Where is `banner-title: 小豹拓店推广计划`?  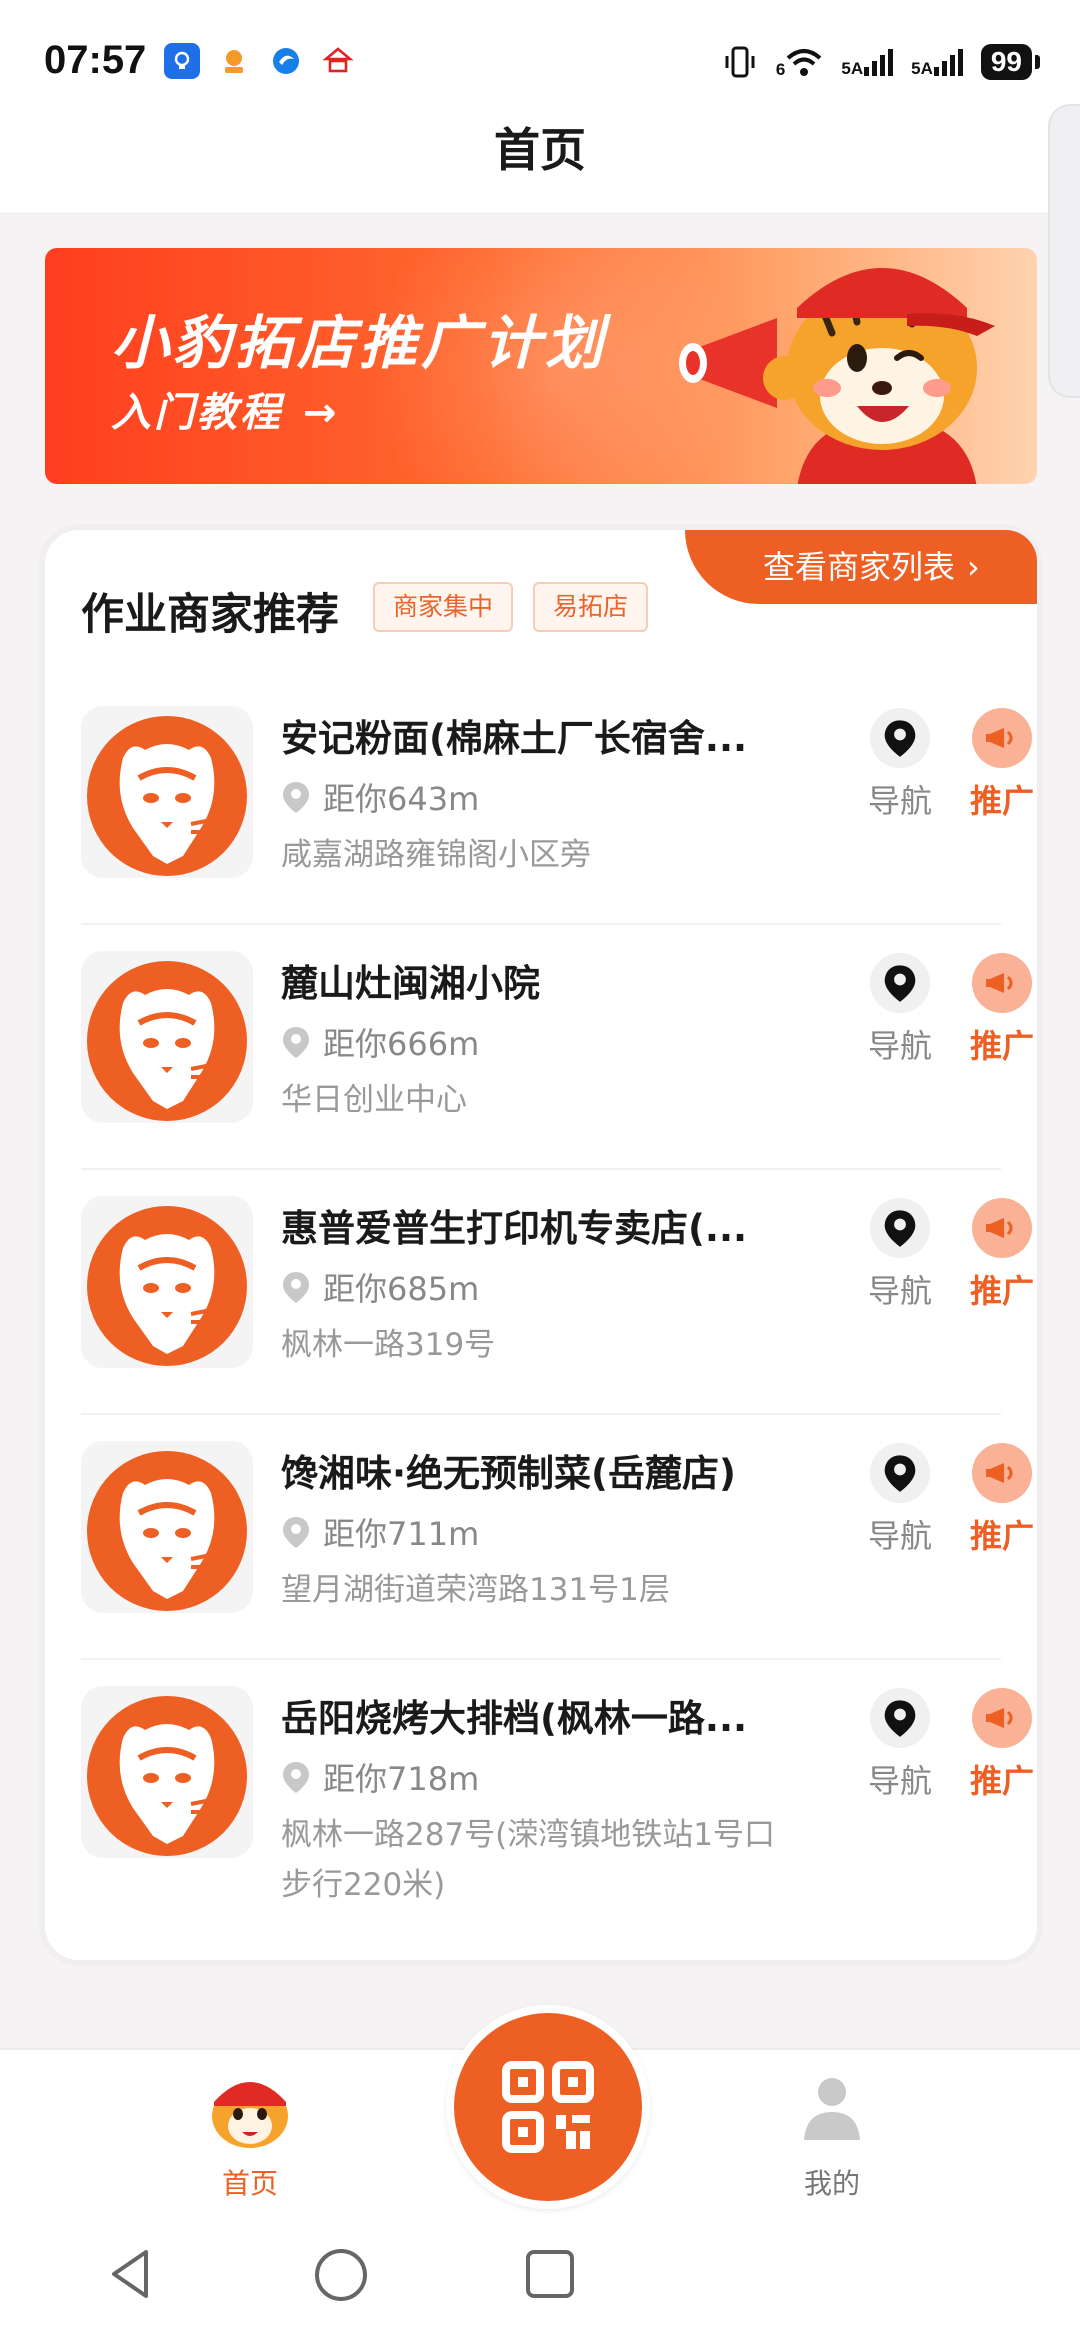
banner-title: 小豹拓店推广计划 is located at coordinates (359, 343).